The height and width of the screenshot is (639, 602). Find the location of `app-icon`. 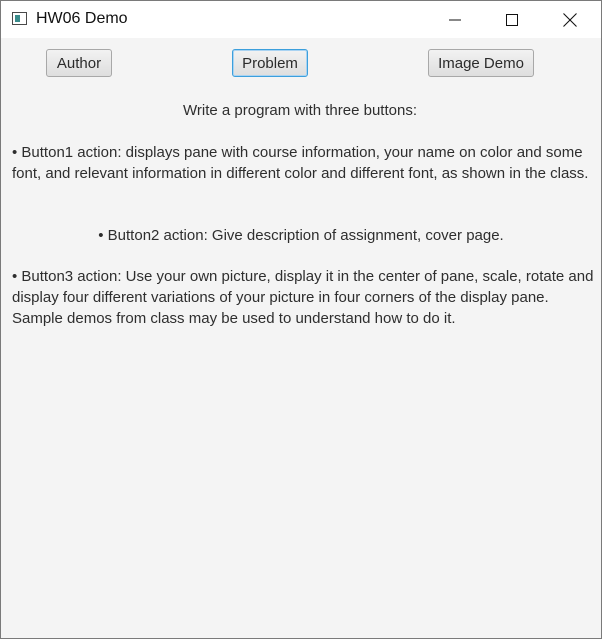

app-icon is located at coordinates (19, 18).